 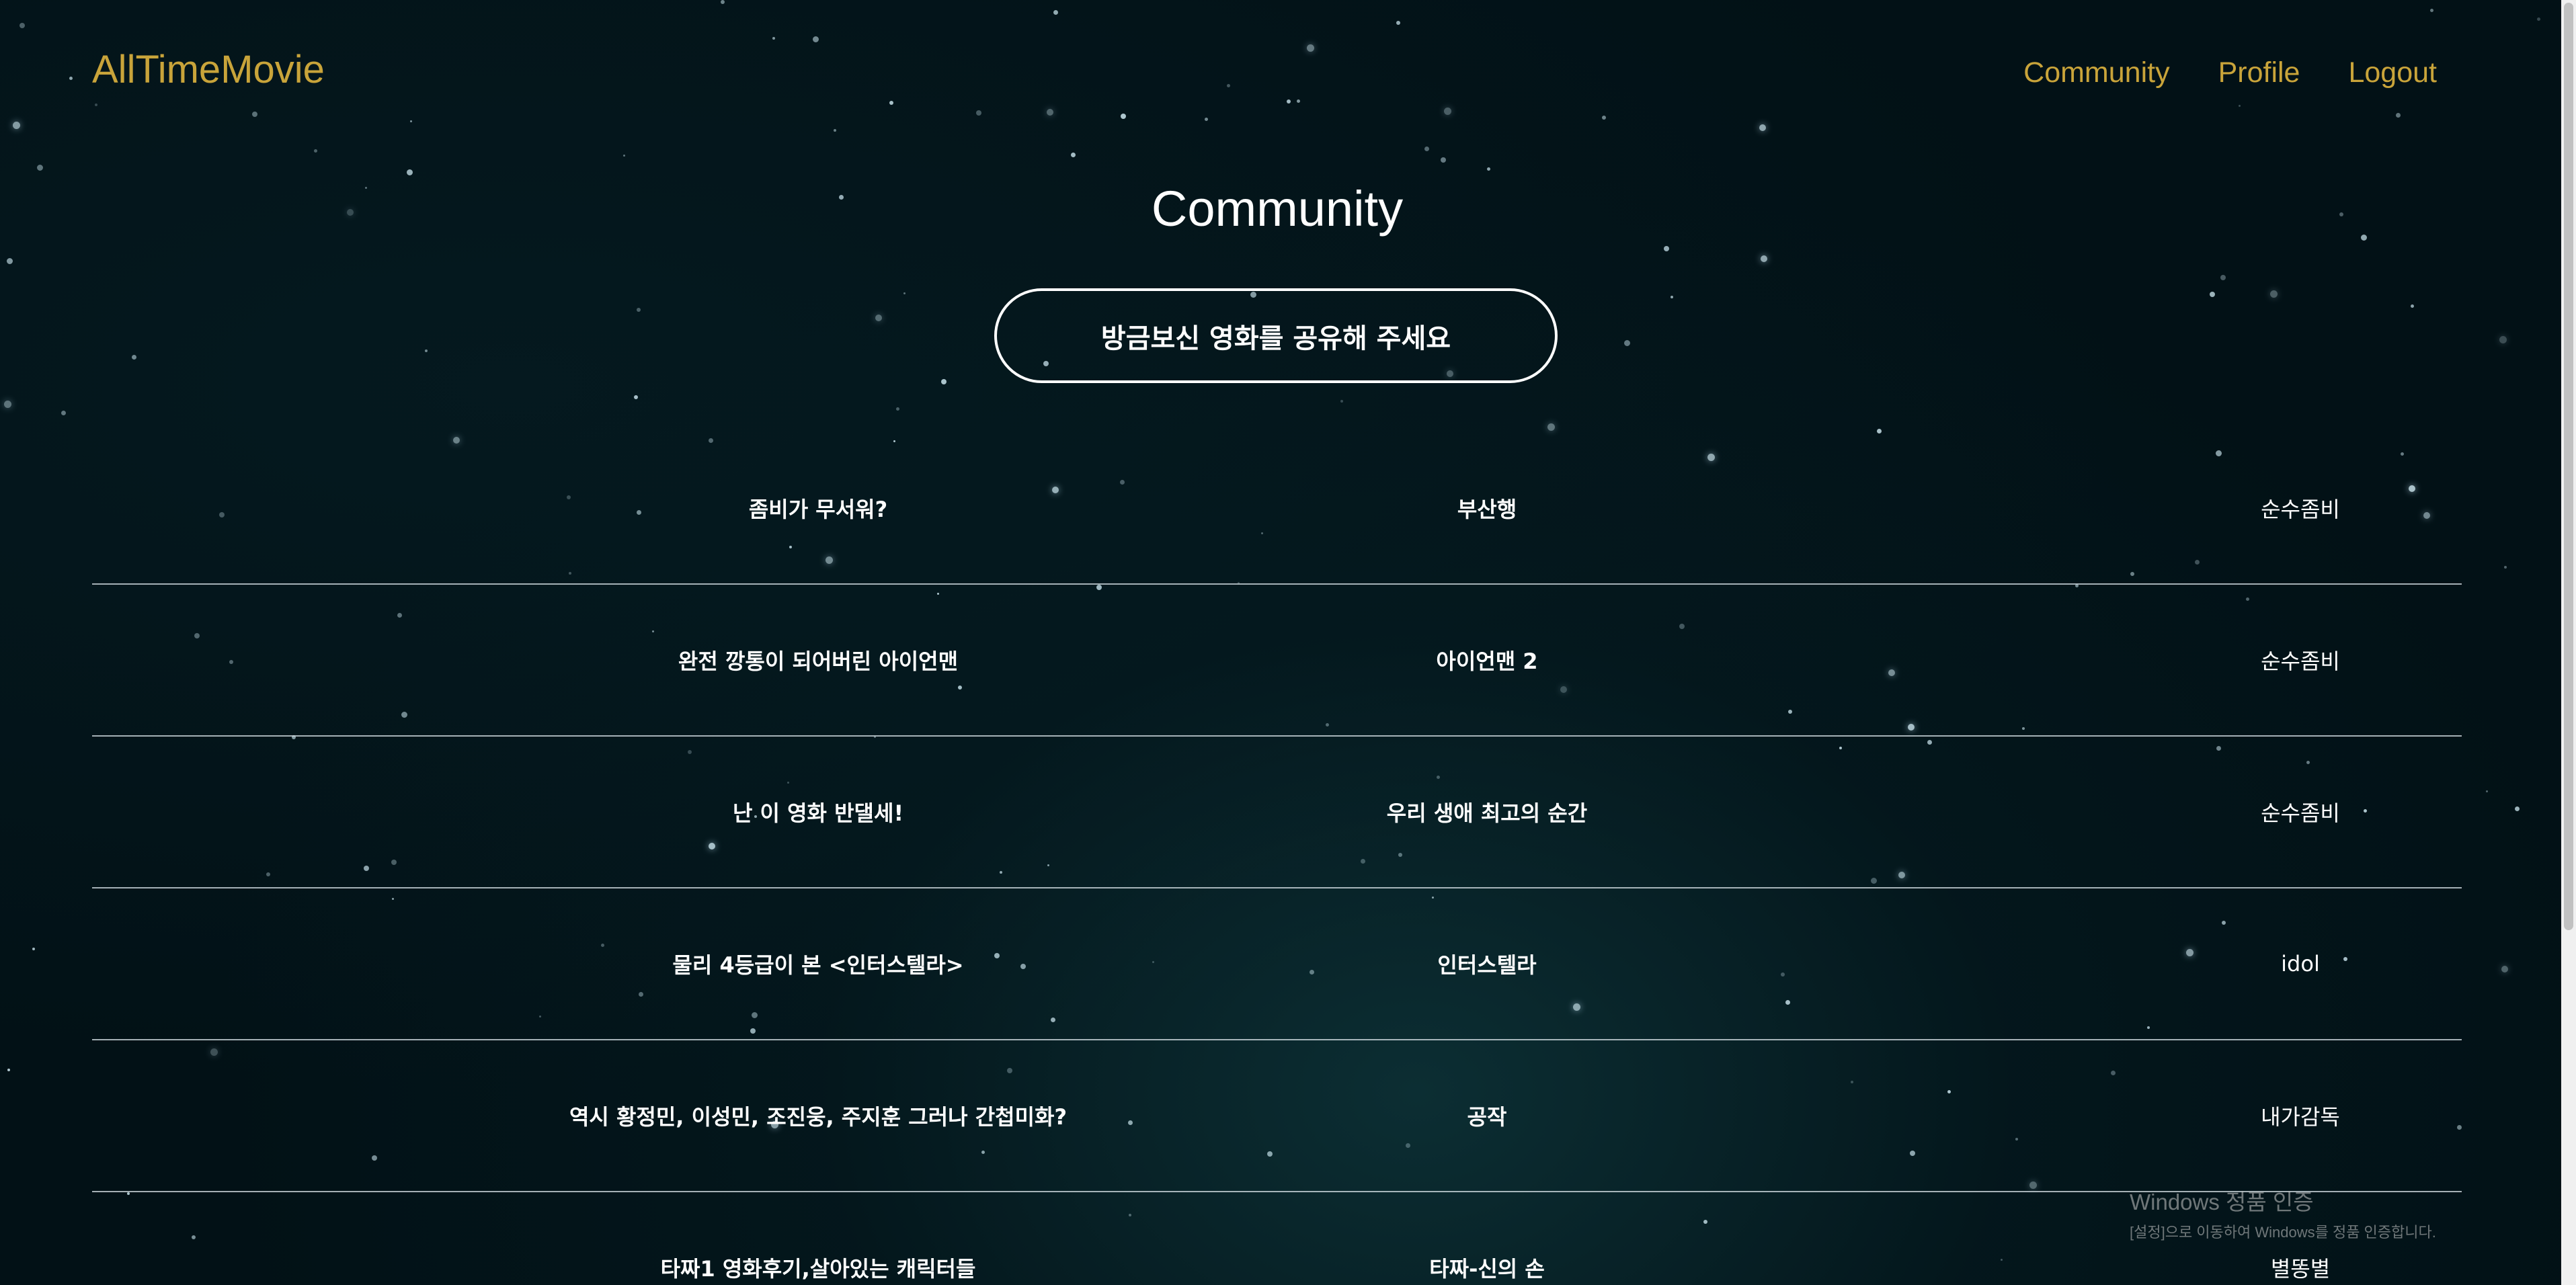 I want to click on post-author: 내가감독, so click(x=2300, y=1117).